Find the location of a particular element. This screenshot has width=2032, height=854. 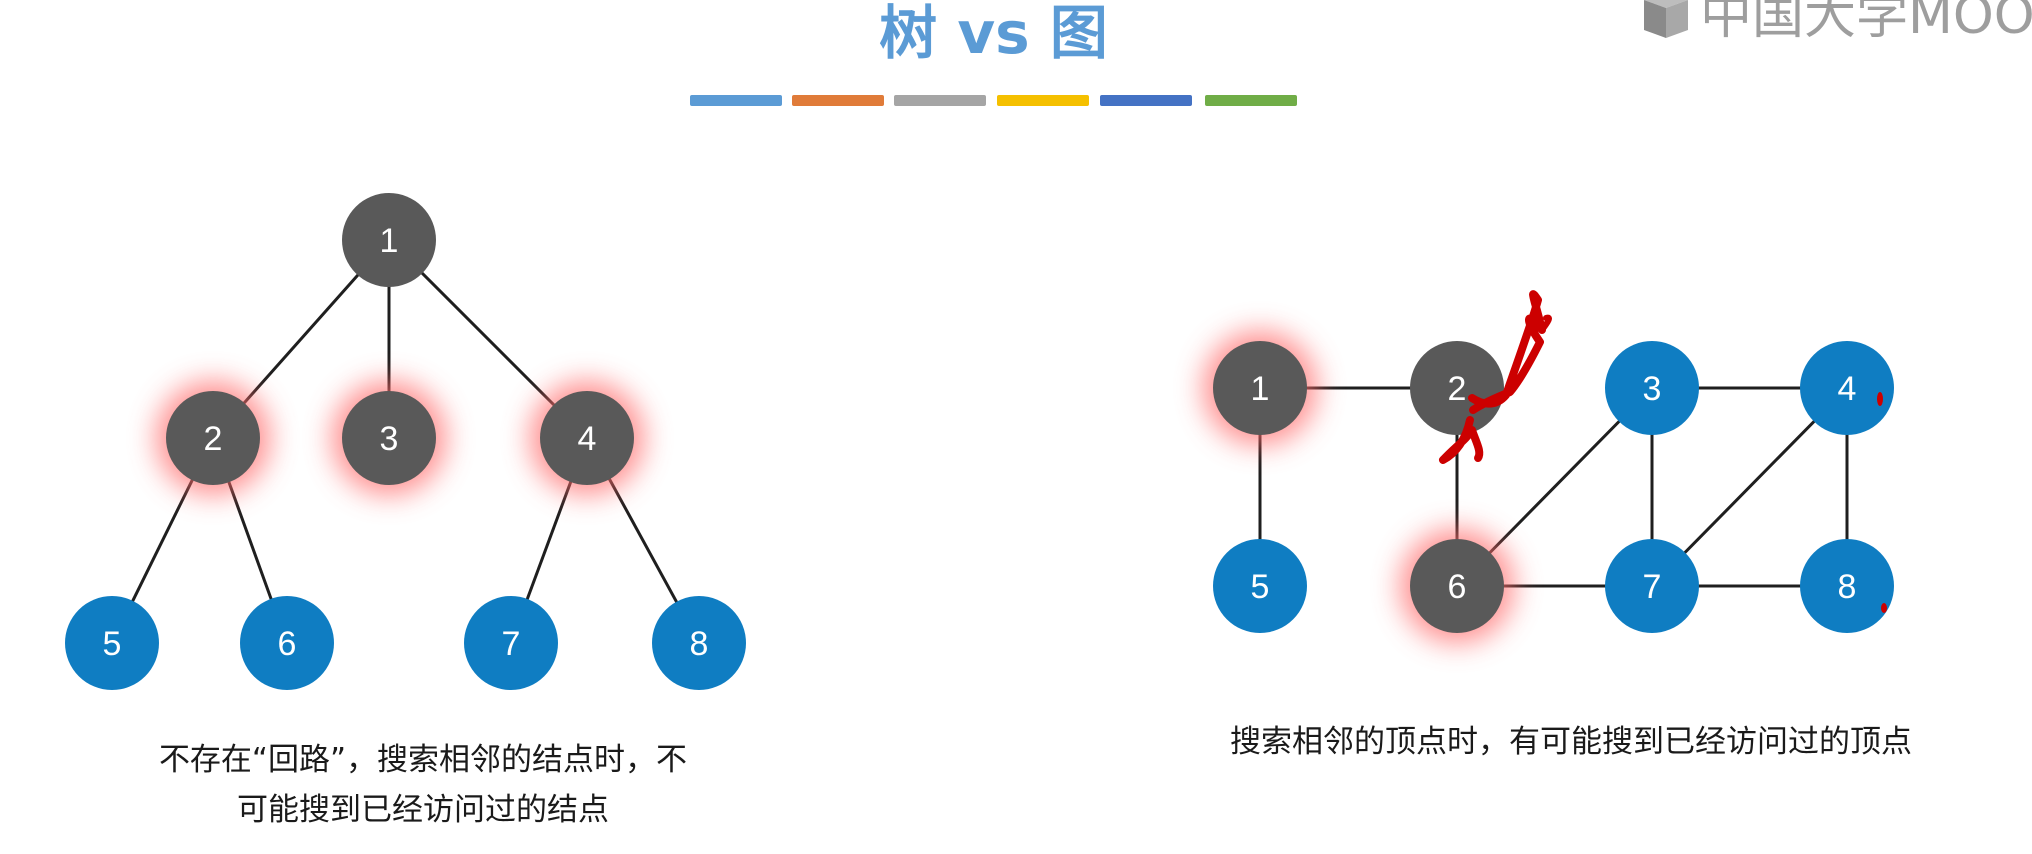

tree-node-3-label: 3 is located at coordinates (389, 439).